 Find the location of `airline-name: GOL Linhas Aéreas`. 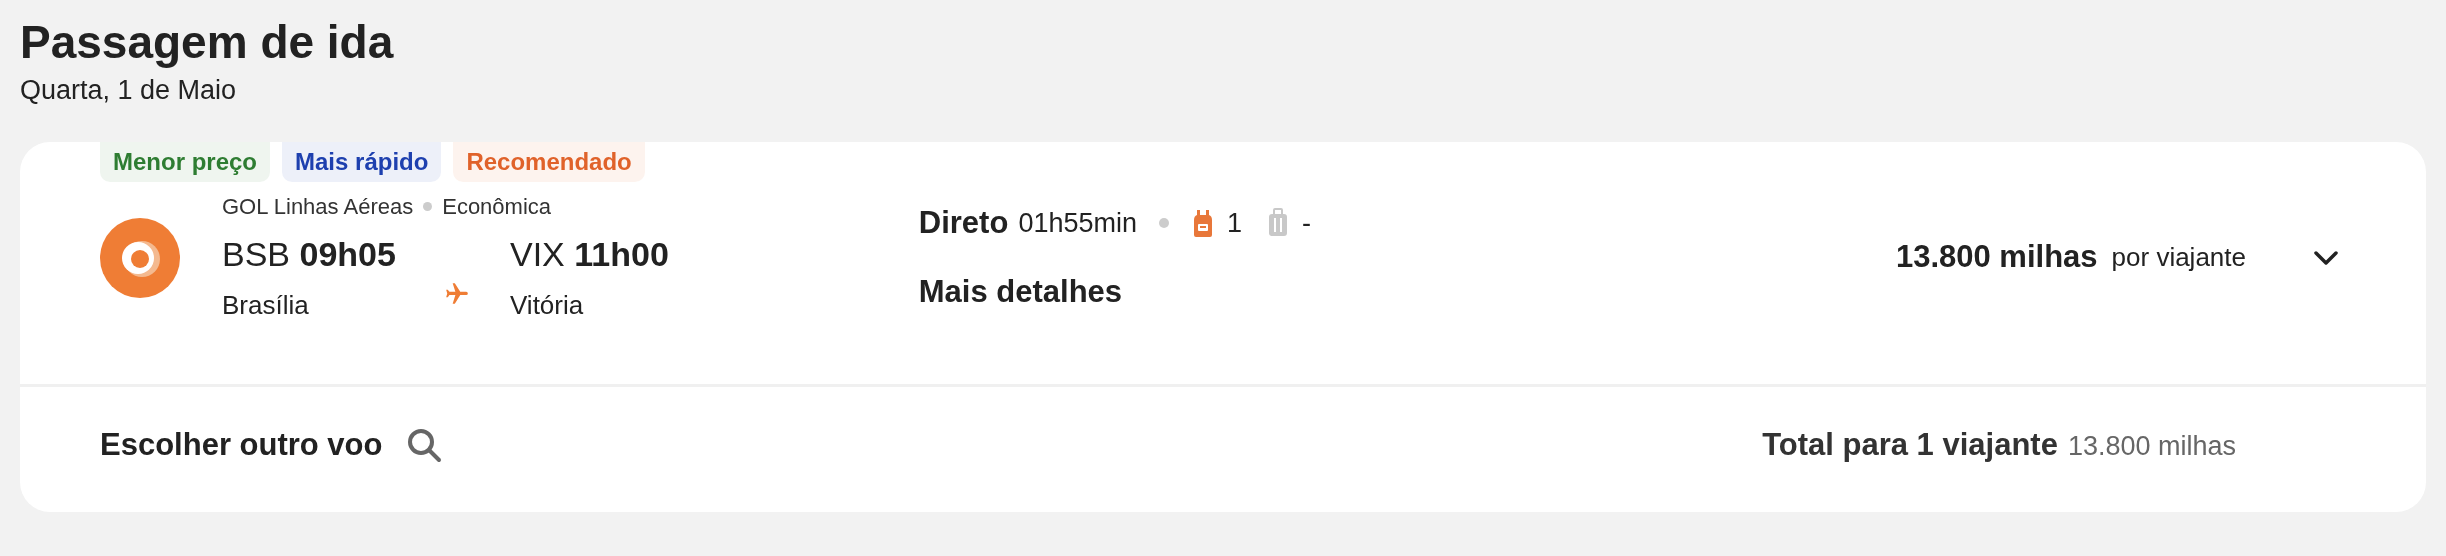

airline-name: GOL Linhas Aéreas is located at coordinates (318, 207).